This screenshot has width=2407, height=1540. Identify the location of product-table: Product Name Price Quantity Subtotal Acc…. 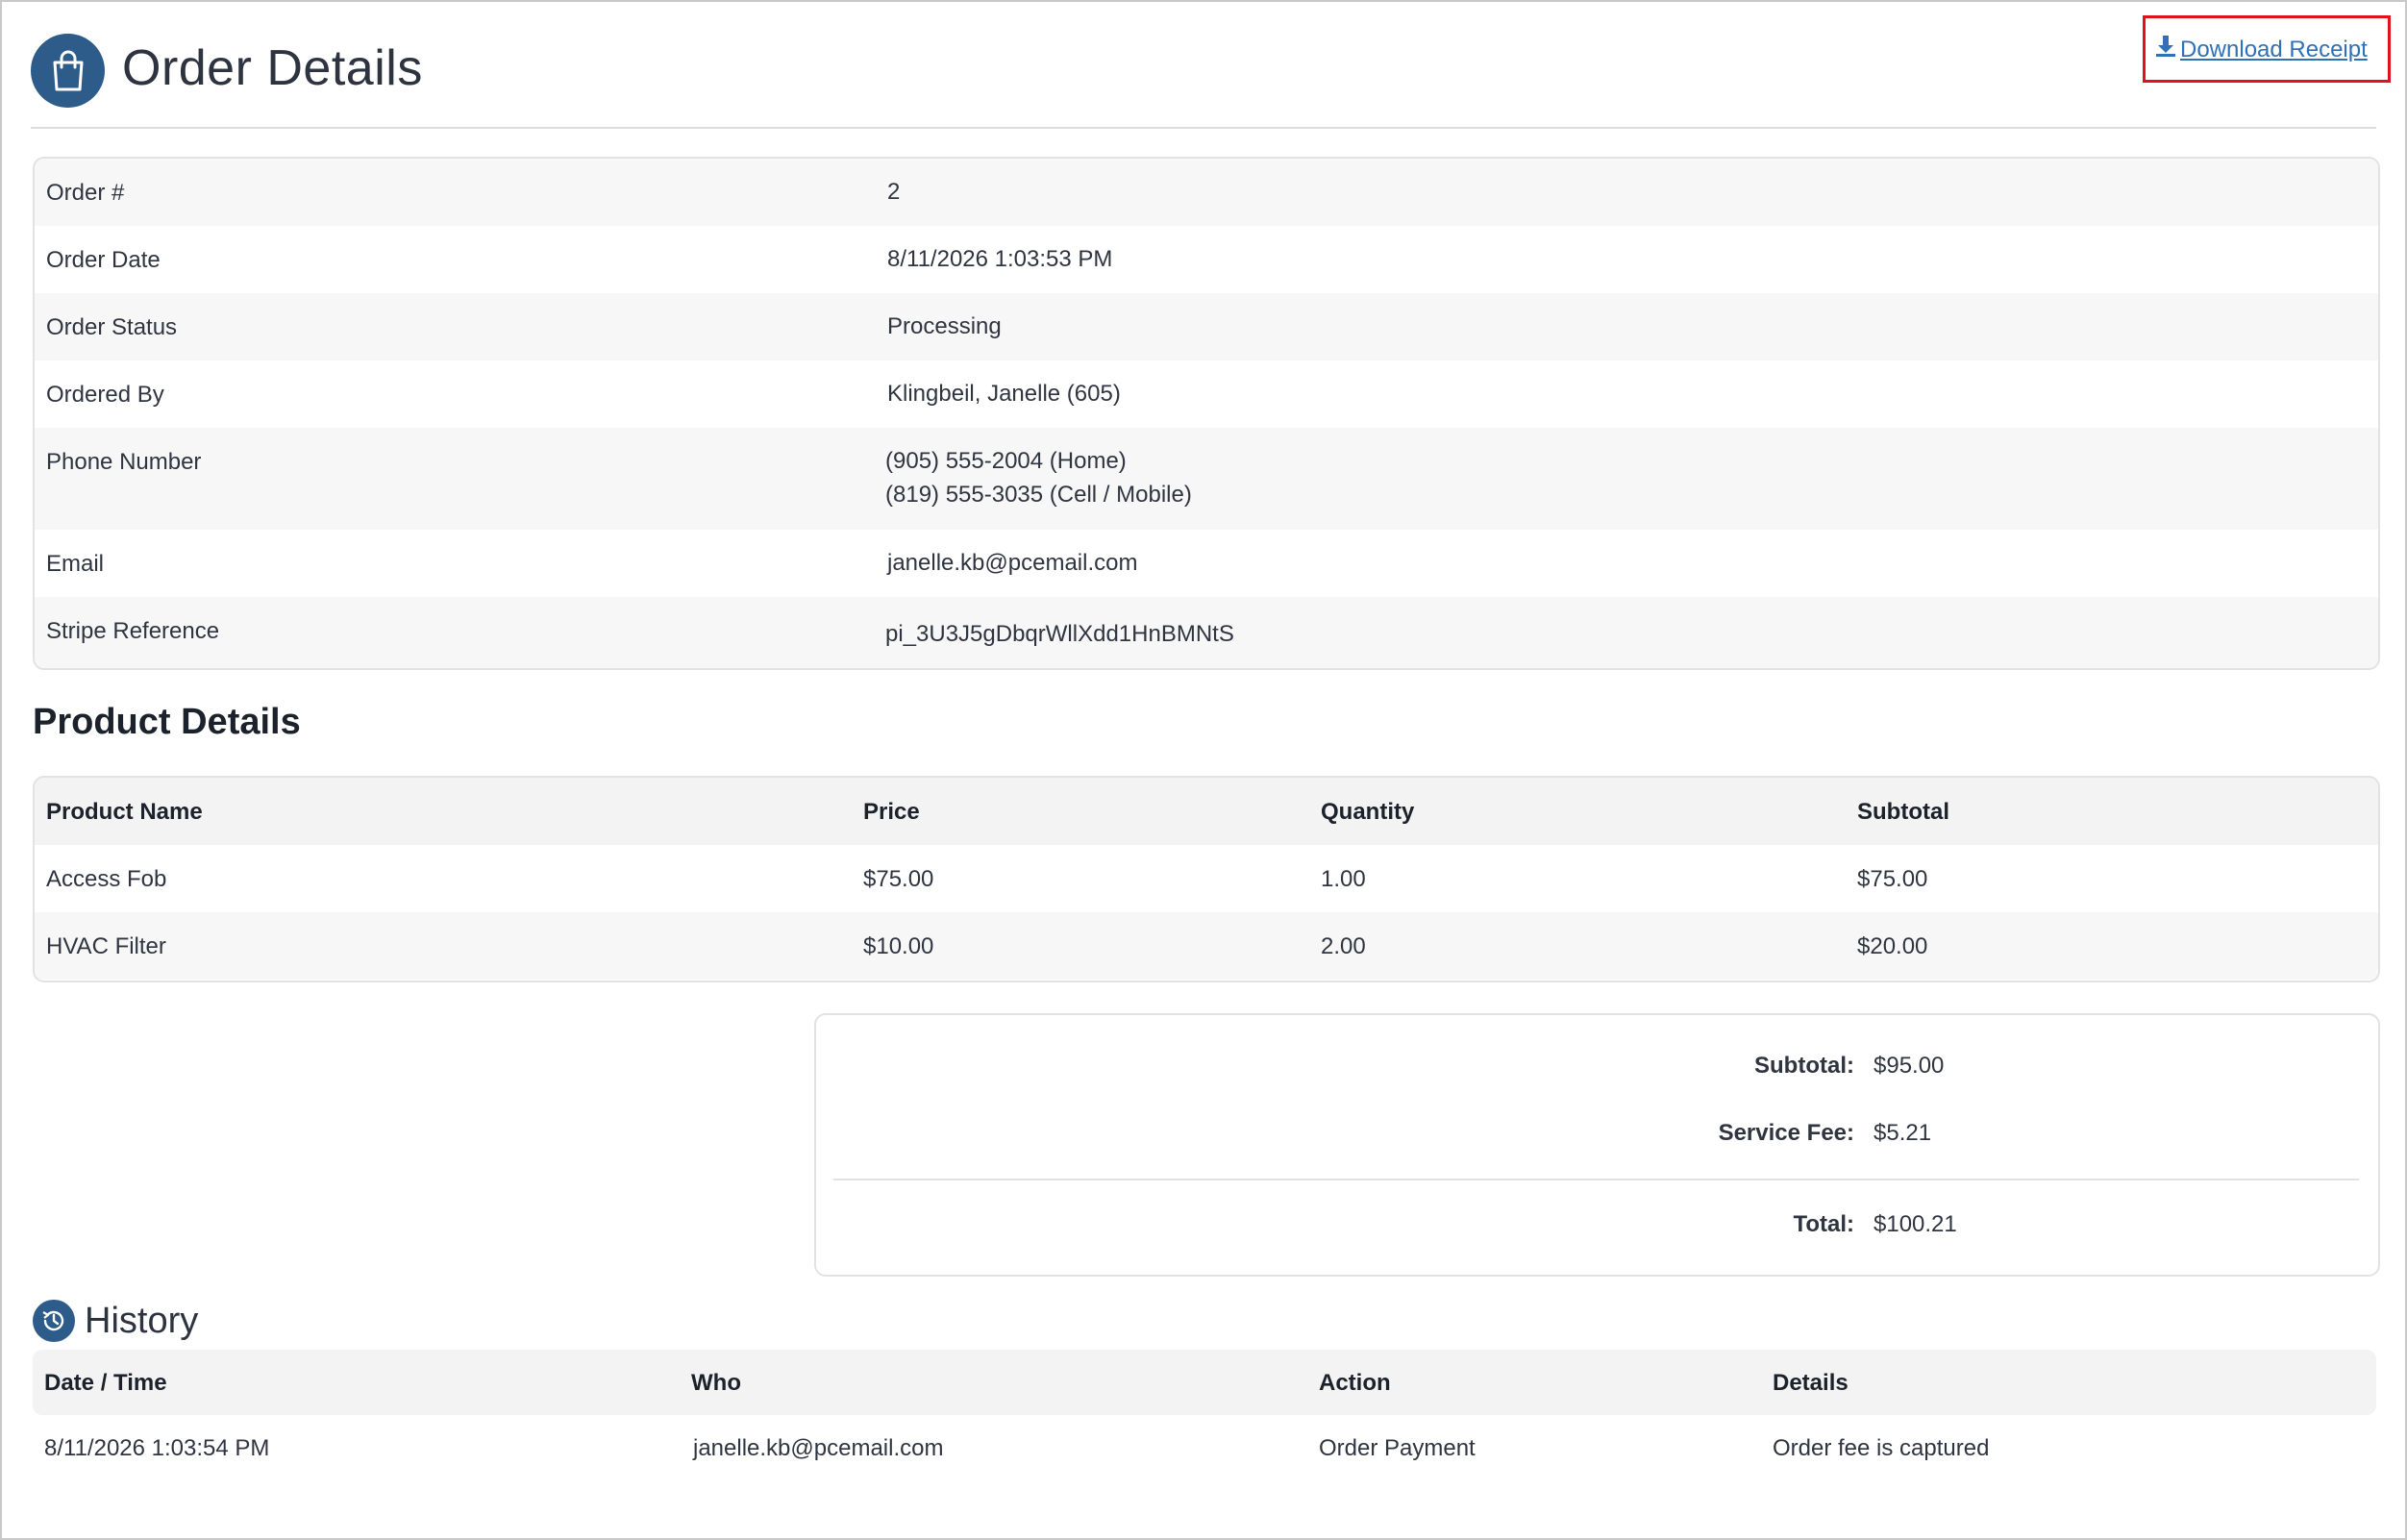
(1206, 879).